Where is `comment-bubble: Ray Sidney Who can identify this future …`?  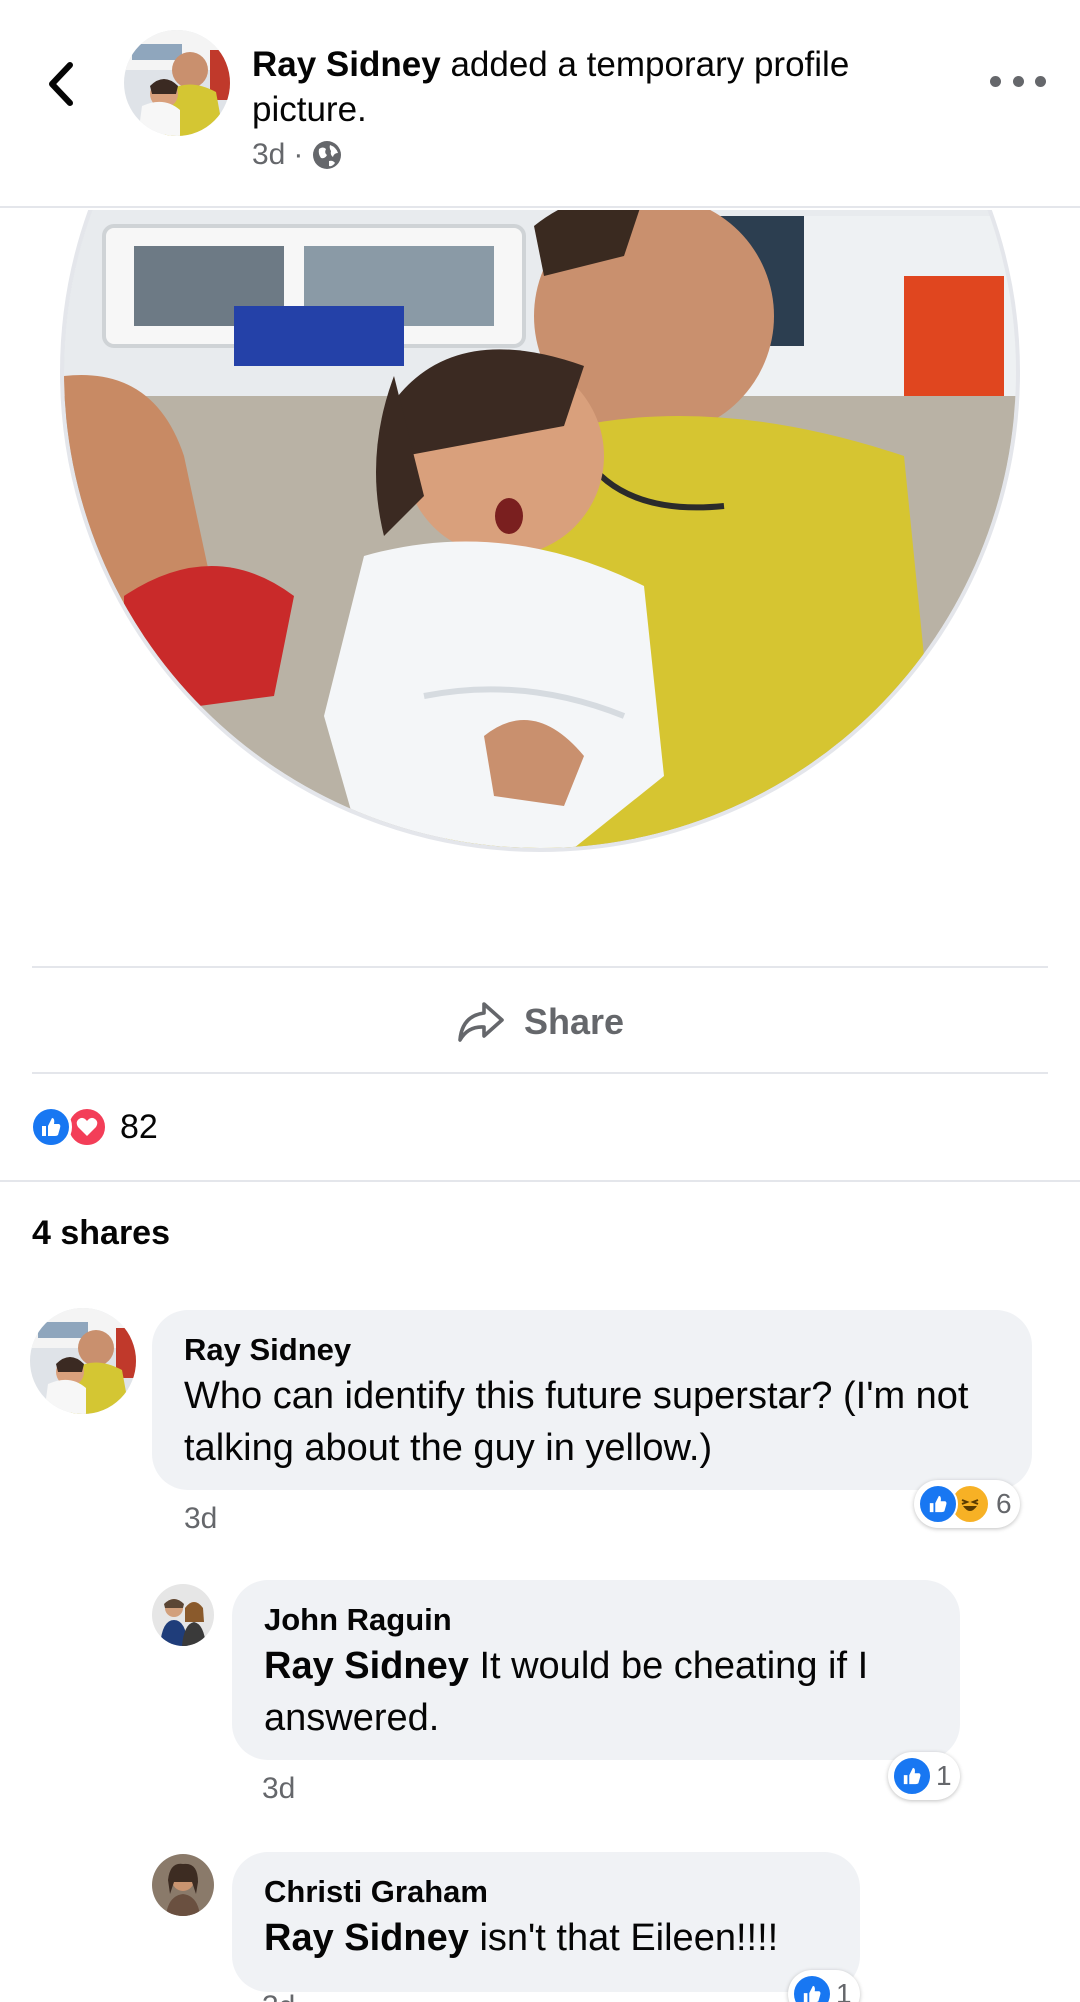
comment-bubble: Ray Sidney Who can identify this future … is located at coordinates (592, 1400).